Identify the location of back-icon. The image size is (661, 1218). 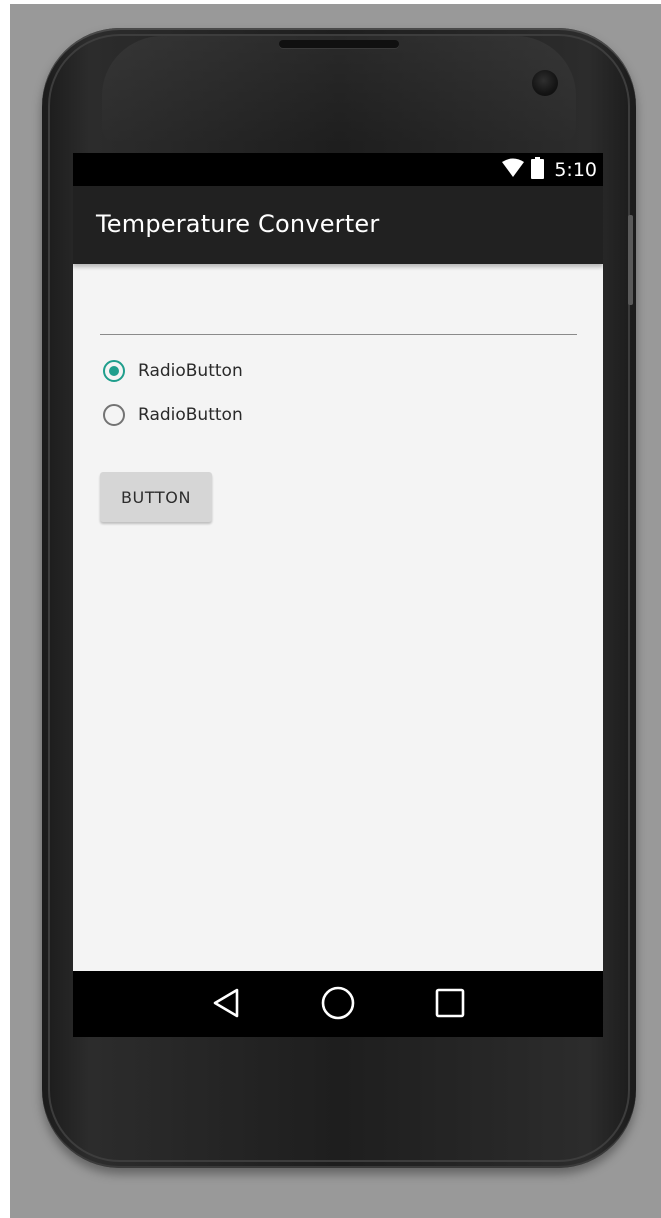
(226, 1005).